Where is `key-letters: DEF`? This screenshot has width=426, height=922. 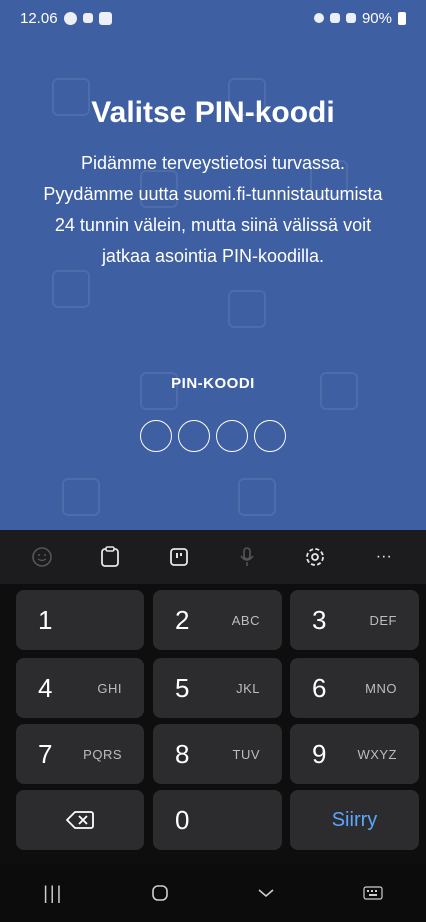
key-letters: DEF is located at coordinates (383, 620).